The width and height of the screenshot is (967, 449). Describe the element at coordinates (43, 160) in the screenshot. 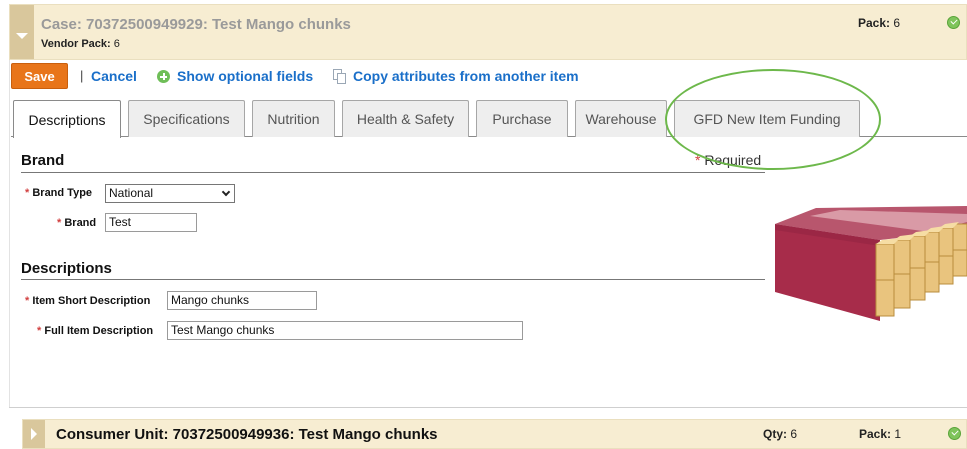

I see `brand-section-title: Brand` at that location.